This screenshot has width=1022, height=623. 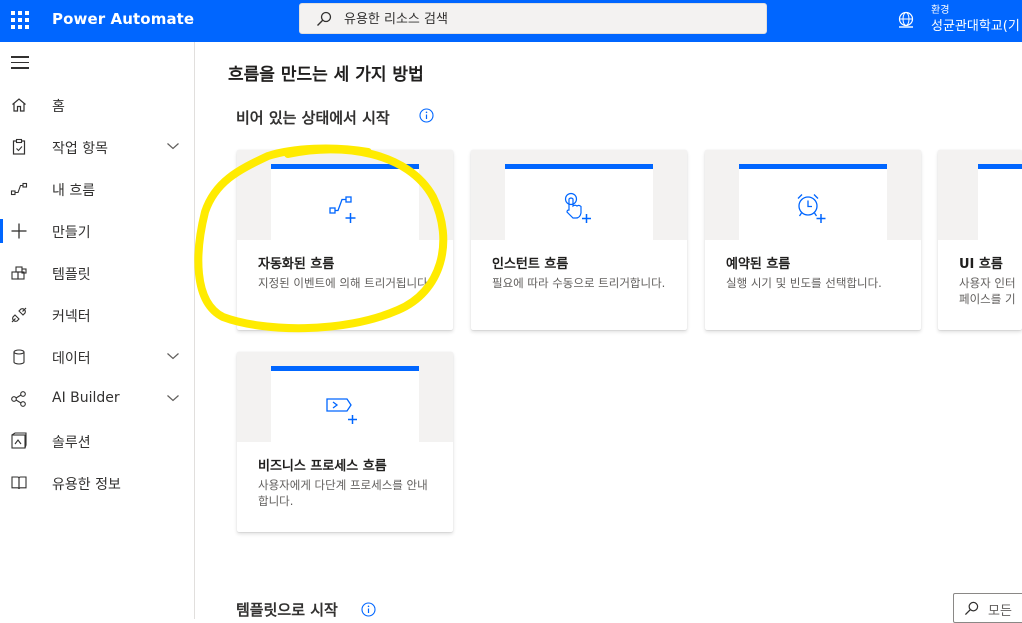 What do you see at coordinates (86, 485) in the screenshot?
I see `sidebar-item-label: 유용한 정보` at bounding box center [86, 485].